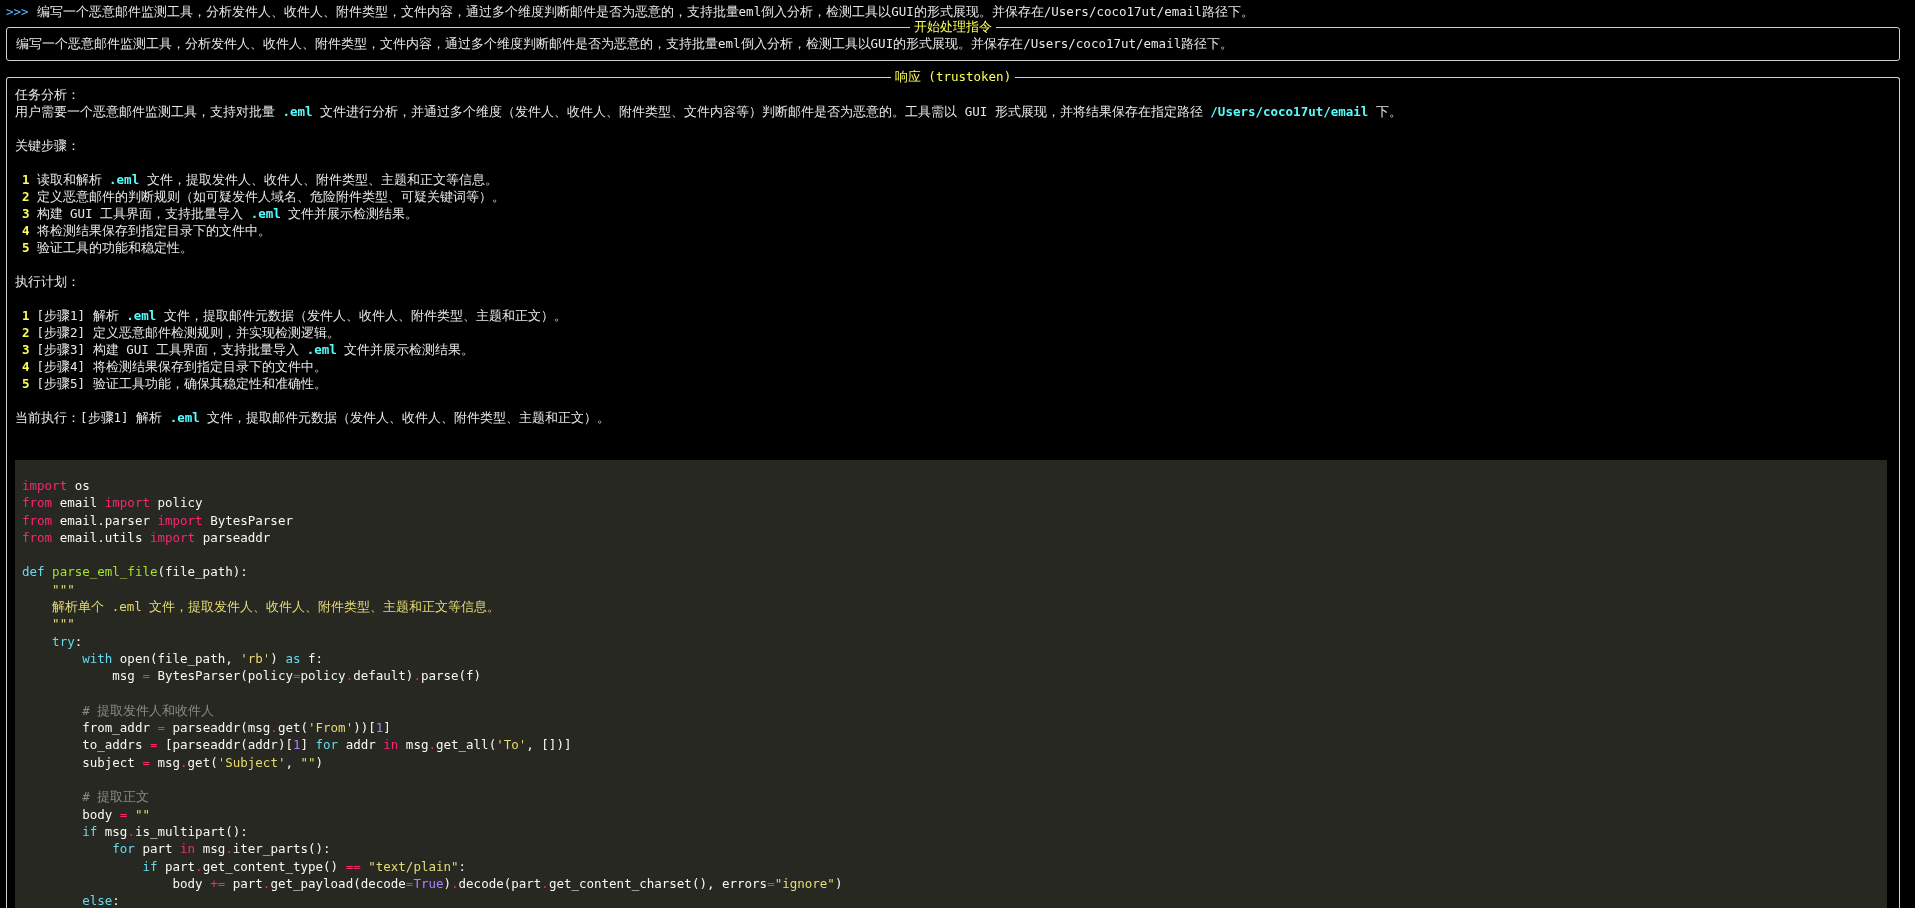 The image size is (1915, 908). Describe the element at coordinates (326, 745) in the screenshot. I see `code-line: to_addrs = [parseaddr(addr)[1] for addr in msg.get_all('To', [])]` at that location.